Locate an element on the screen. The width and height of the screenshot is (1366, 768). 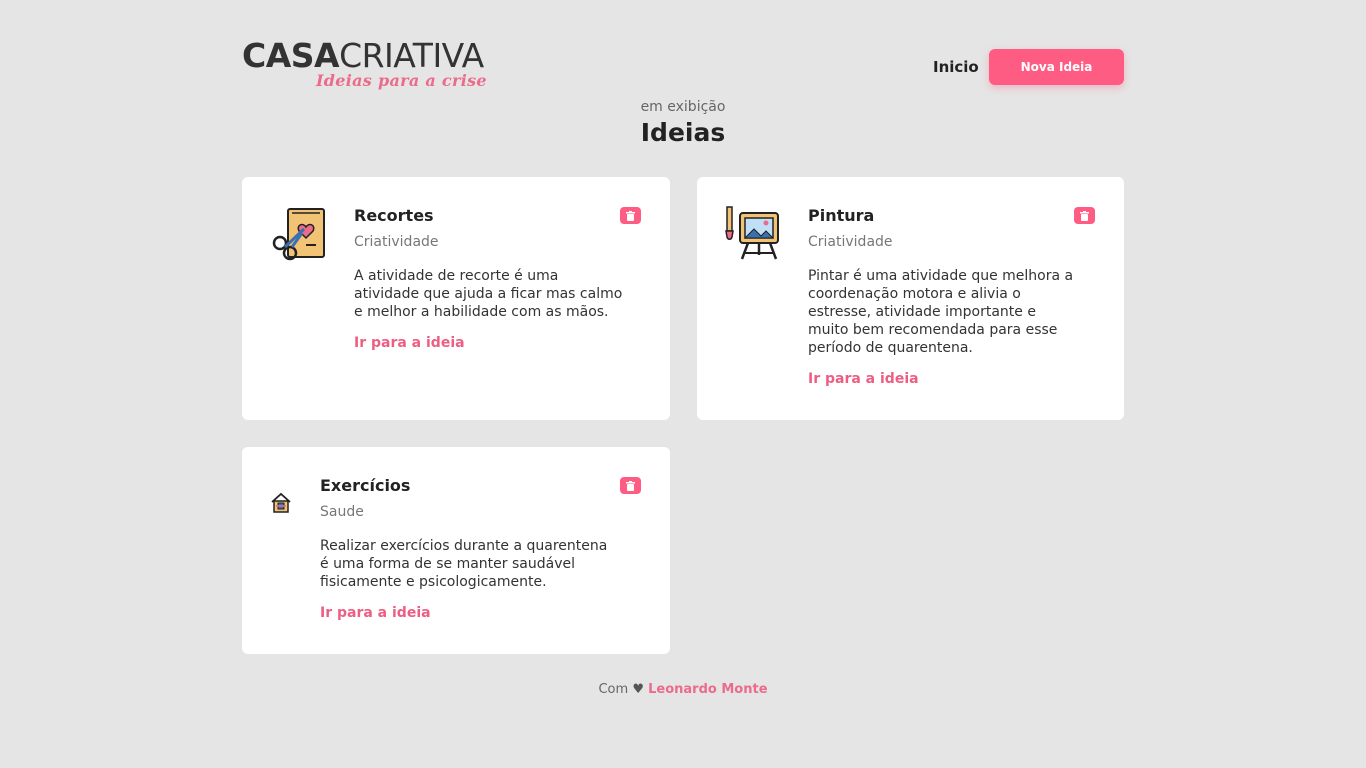
logo: CASACRIATIVA Ideias para a crise is located at coordinates (377, 67).